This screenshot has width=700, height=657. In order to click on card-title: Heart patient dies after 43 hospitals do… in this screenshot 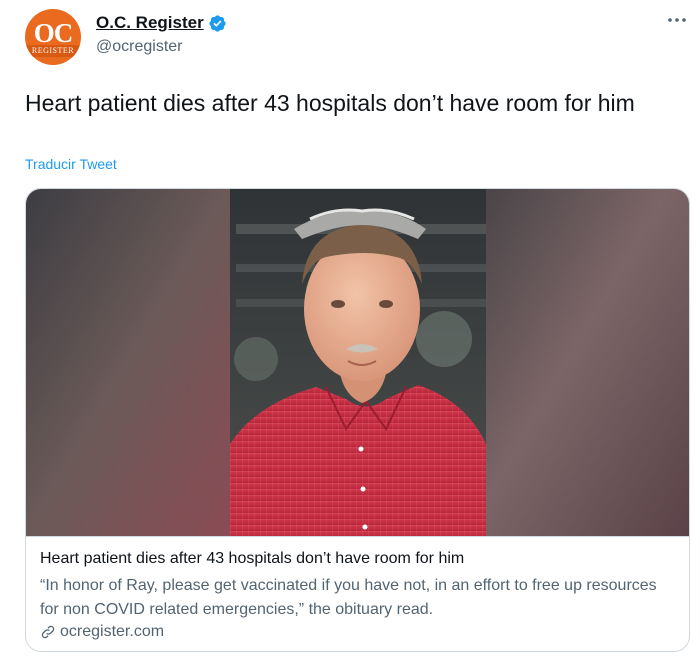, I will do `click(252, 559)`.